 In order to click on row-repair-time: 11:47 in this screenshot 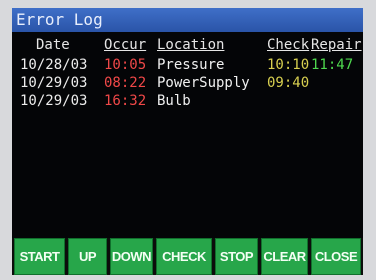, I will do `click(332, 65)`.